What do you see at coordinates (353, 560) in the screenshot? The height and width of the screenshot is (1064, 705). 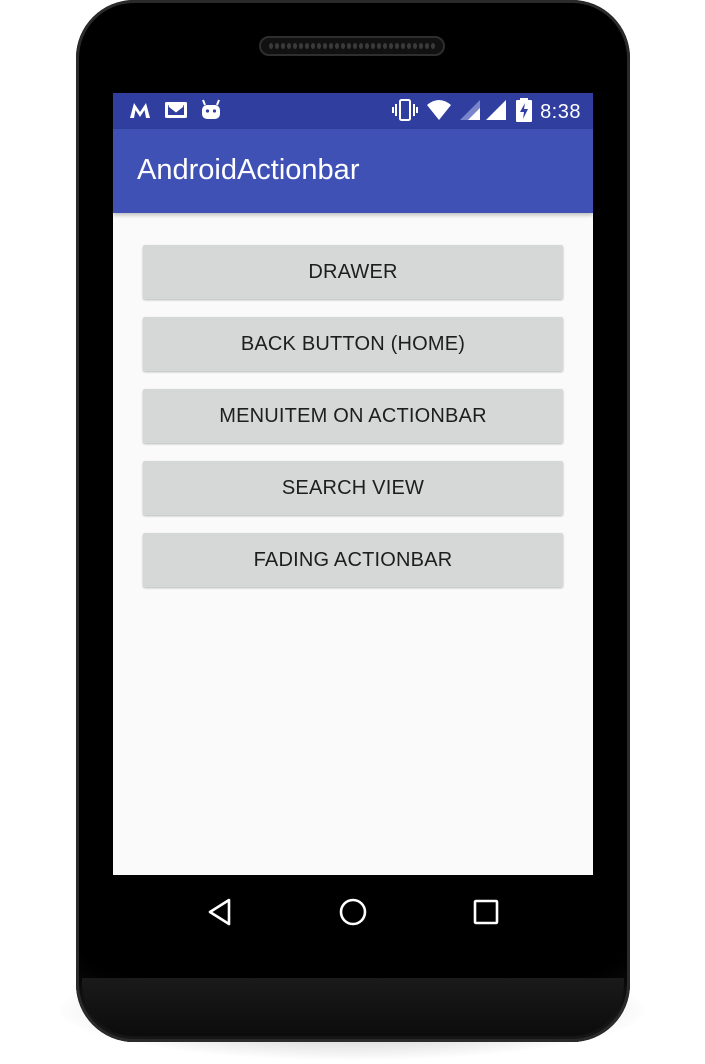 I see `fading-actionbar-button: FADING ACTIONBAR` at bounding box center [353, 560].